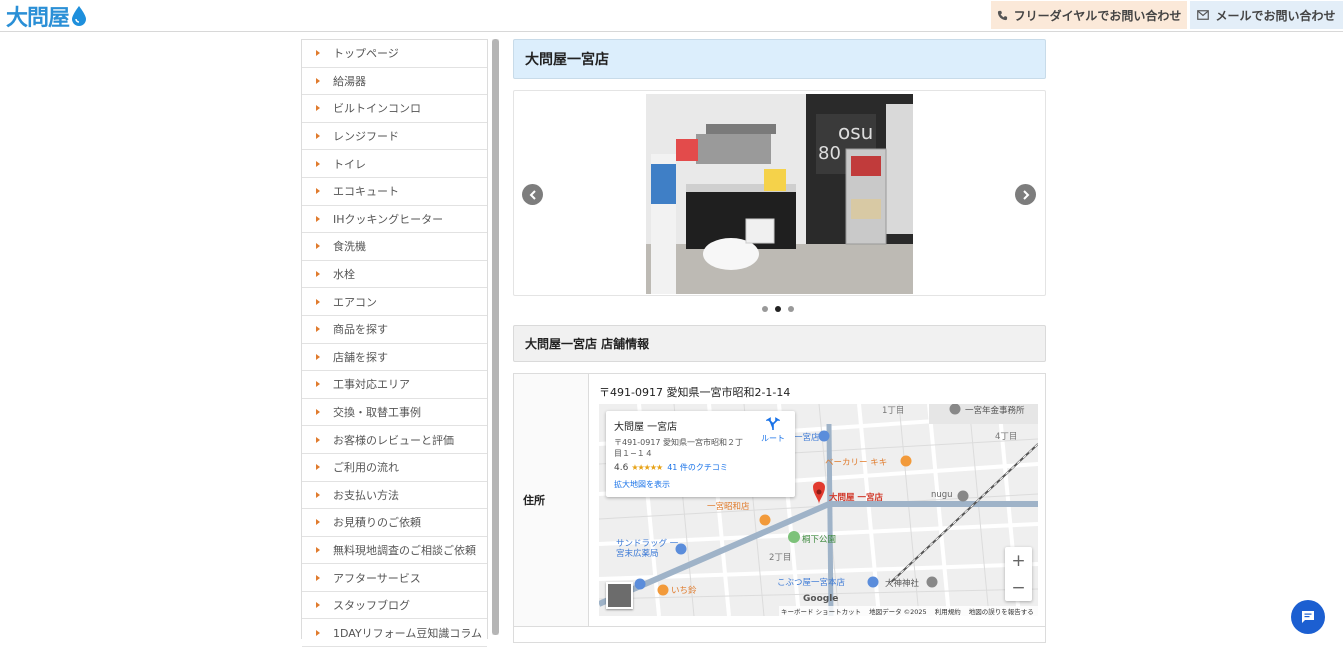  What do you see at coordinates (394, 440) in the screenshot?
I see `sidebar-item: お客様のレビューと評価` at bounding box center [394, 440].